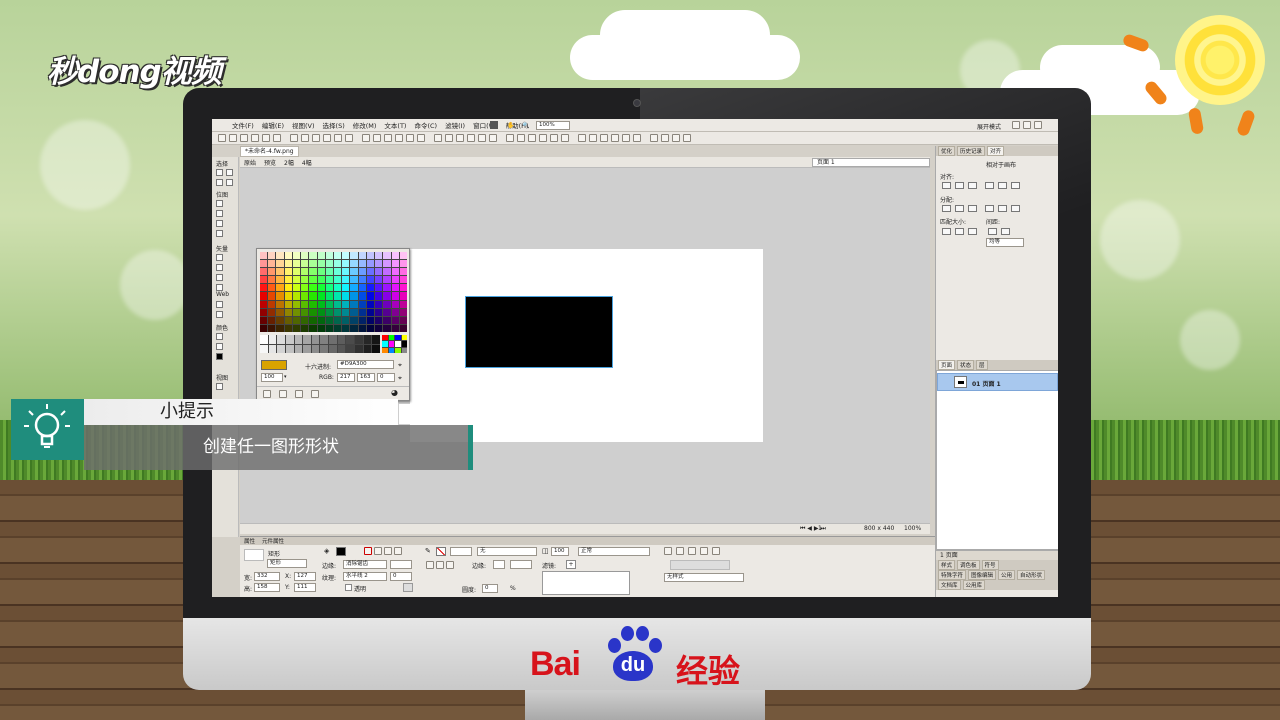  I want to click on view-mode-icon, so click(219, 386).